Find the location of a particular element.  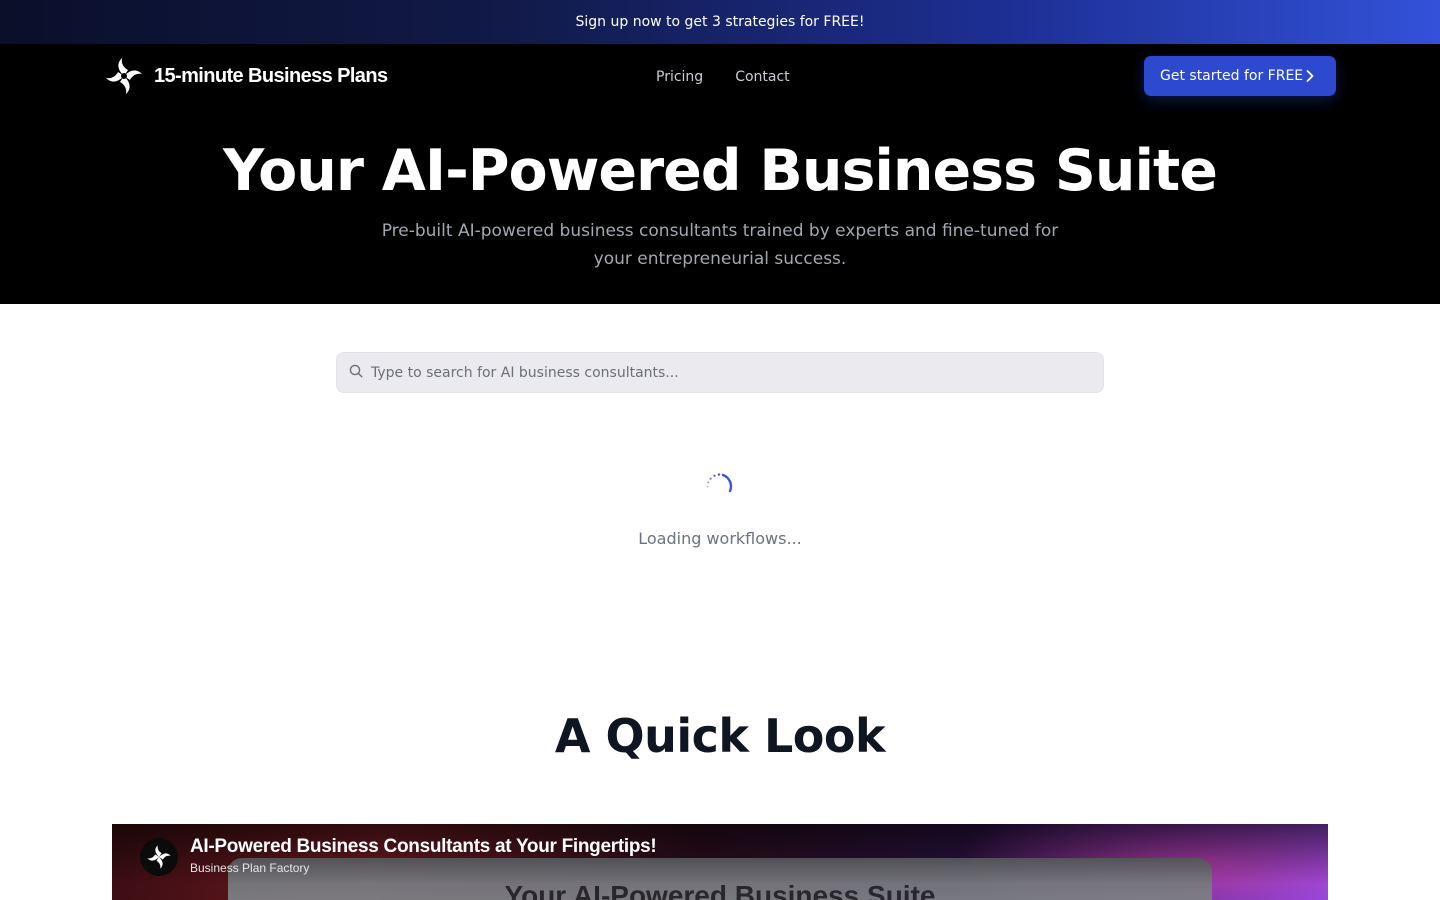

brand-logo: 15-minute Business Plans is located at coordinates (246, 76).